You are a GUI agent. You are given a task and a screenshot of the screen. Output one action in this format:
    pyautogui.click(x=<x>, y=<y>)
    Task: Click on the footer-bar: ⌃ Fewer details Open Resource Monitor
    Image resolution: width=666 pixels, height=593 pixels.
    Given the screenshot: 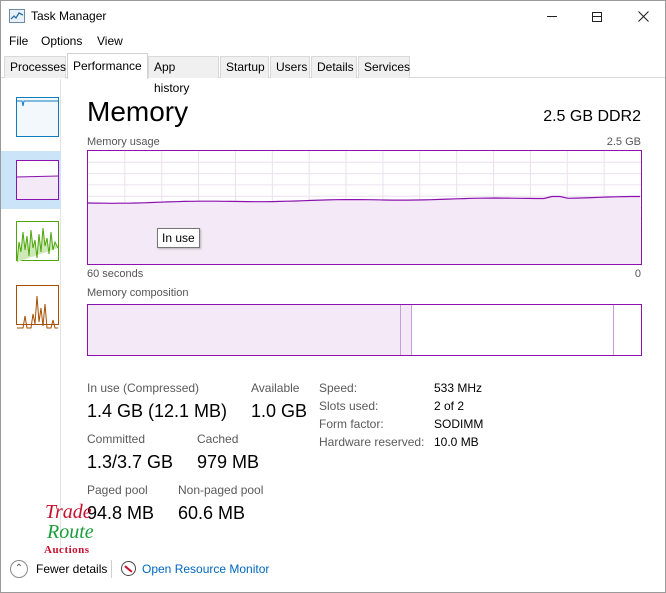 What is the action you would take?
    pyautogui.click(x=333, y=570)
    